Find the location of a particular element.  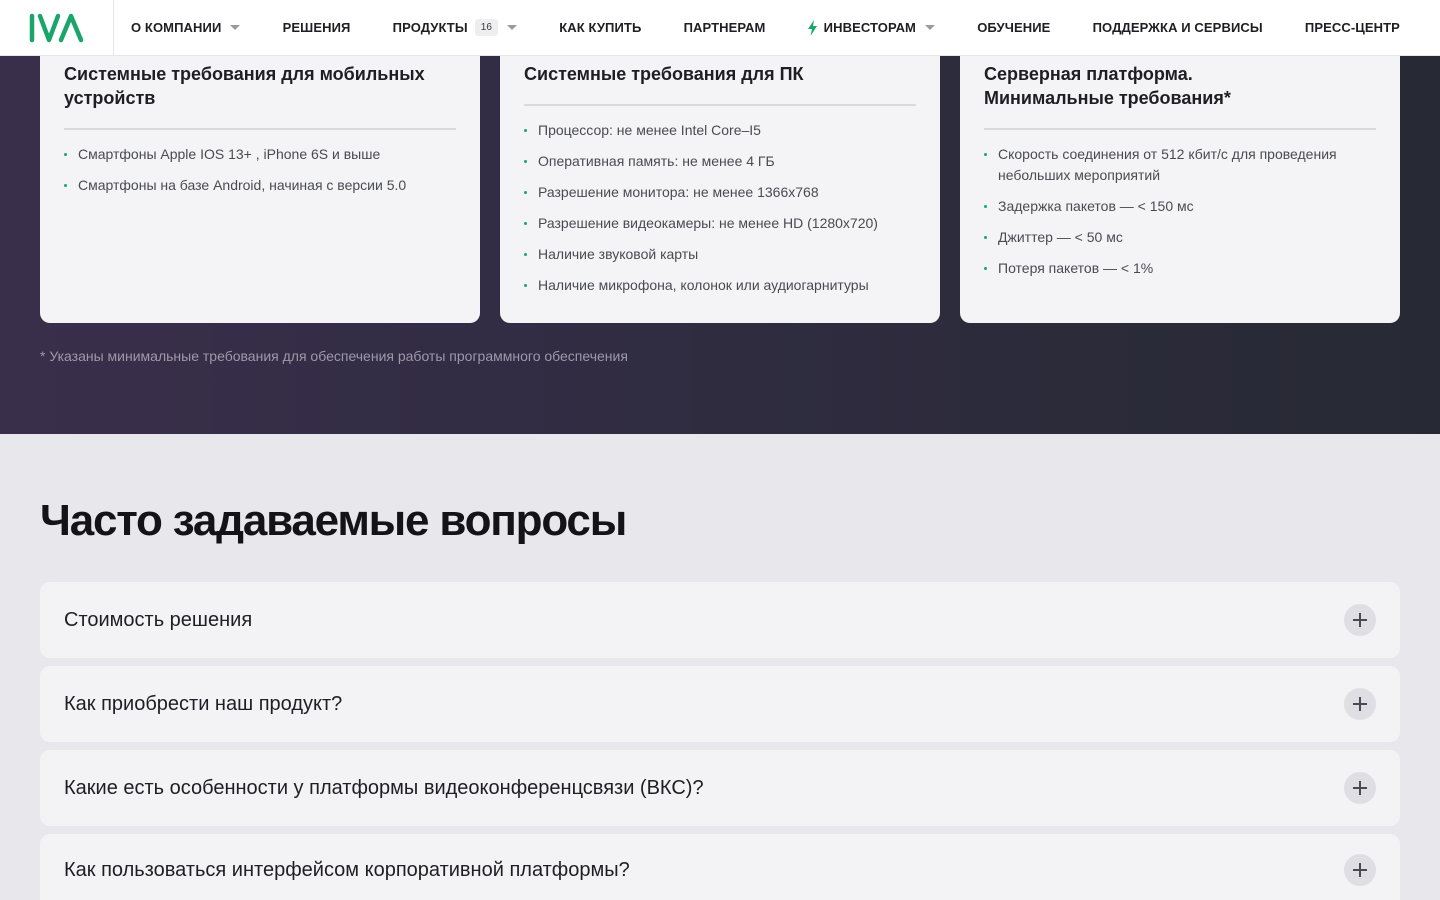

nav-item-investors: ИНВЕСТОРАМ is located at coordinates (871, 27).